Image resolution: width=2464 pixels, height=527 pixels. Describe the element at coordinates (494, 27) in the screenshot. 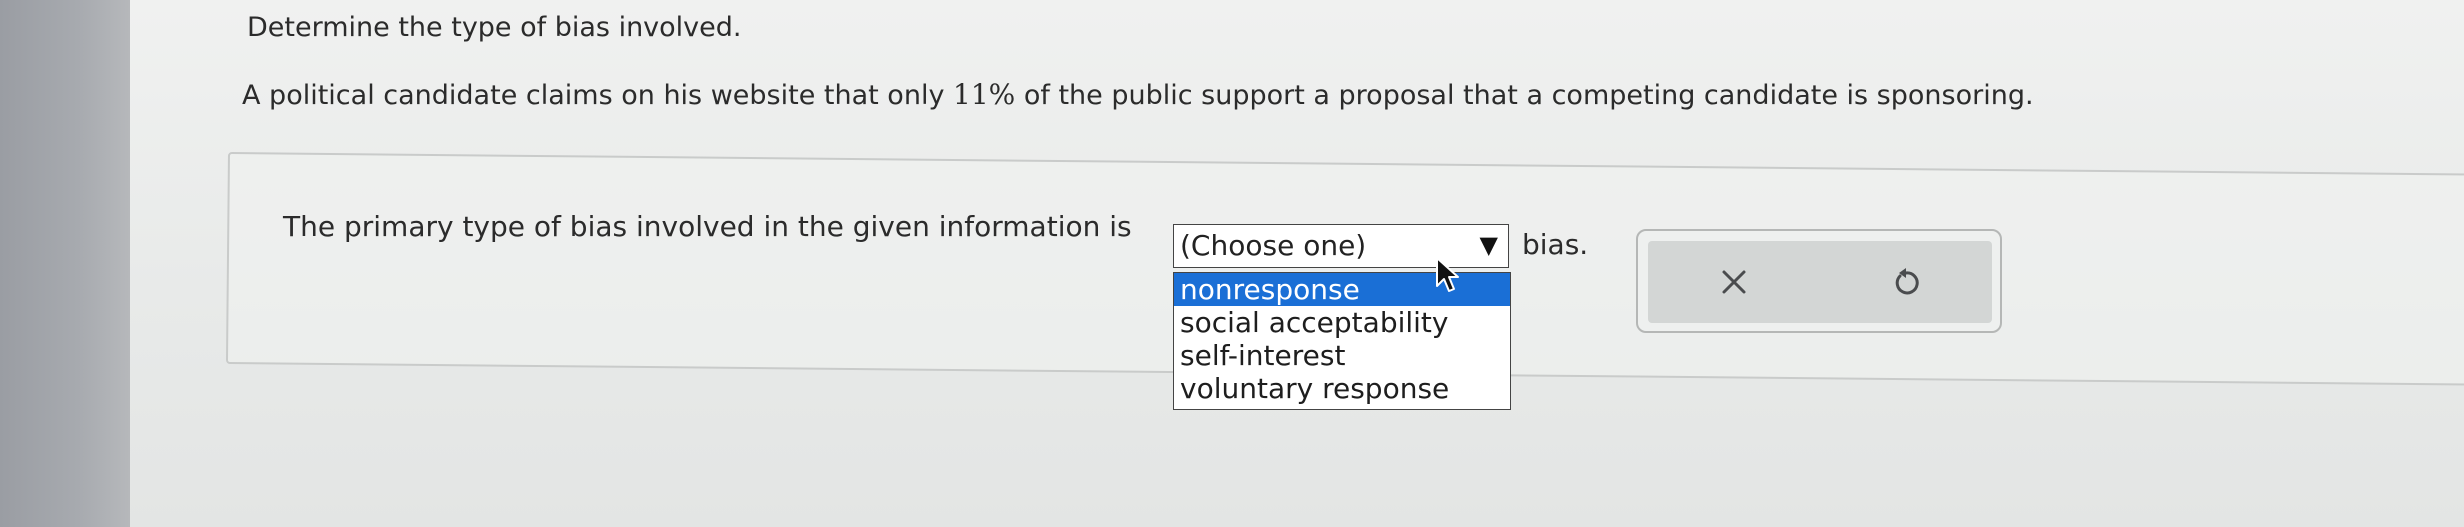

I see `instruction-heading: Determine the type of bias involved.` at that location.